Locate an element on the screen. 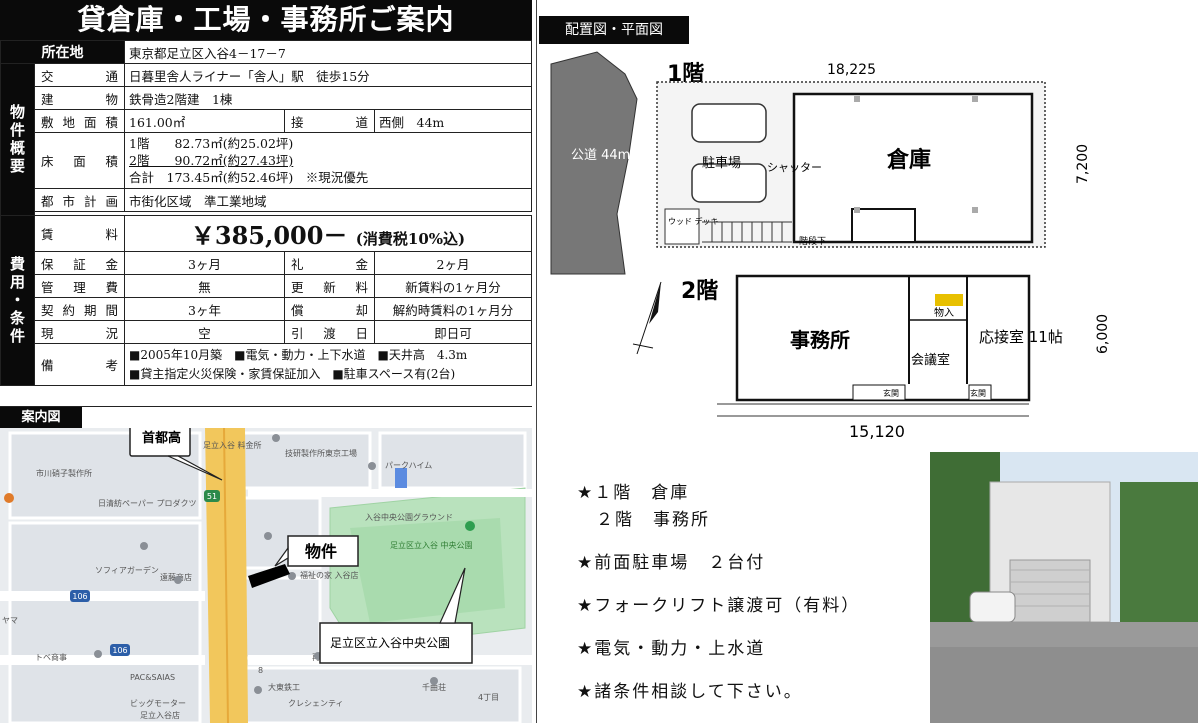 The height and width of the screenshot is (723, 1198). plan-tab: 配置図・平面図 is located at coordinates (614, 30).